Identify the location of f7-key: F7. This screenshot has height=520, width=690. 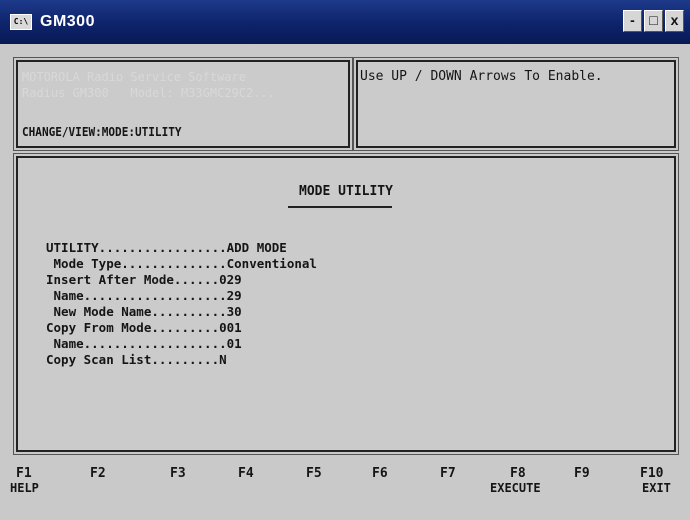
(448, 473).